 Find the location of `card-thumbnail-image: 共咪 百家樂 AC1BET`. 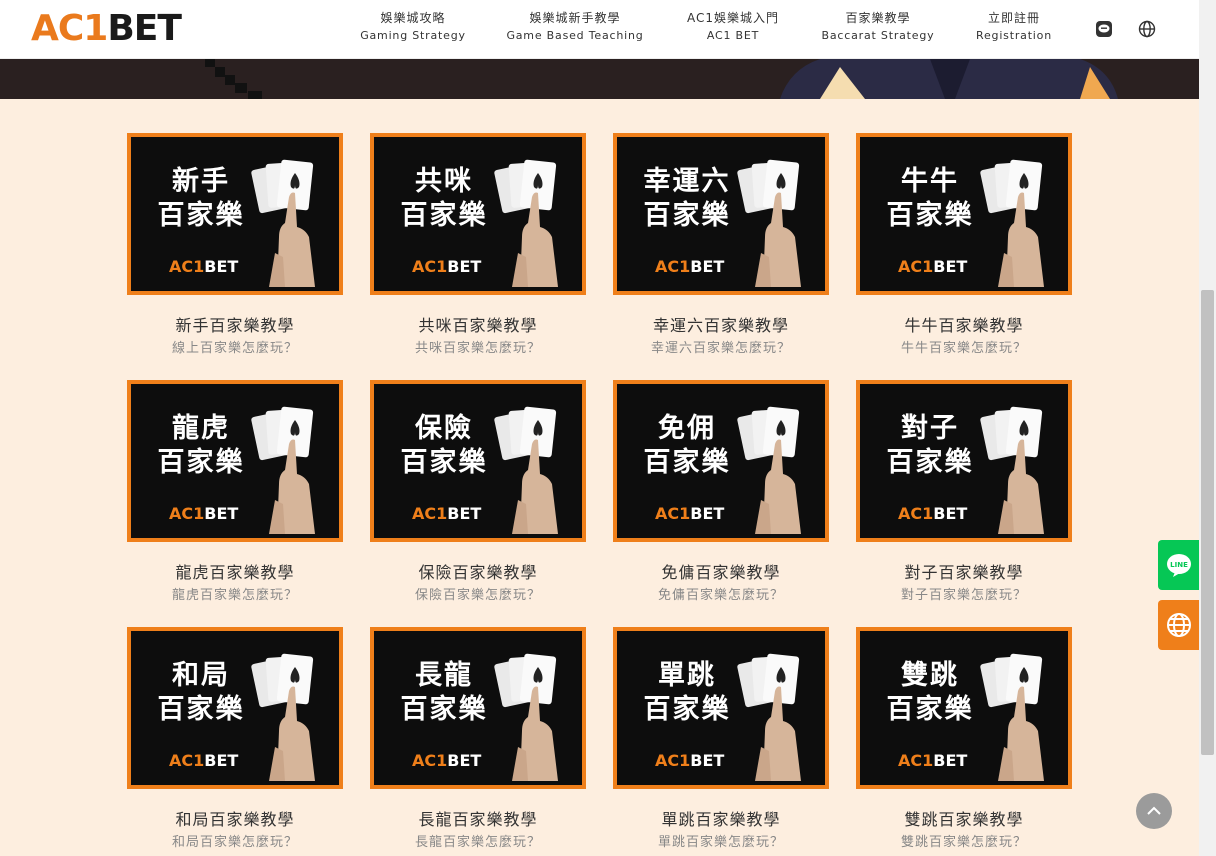

card-thumbnail-image: 共咪 百家樂 AC1BET is located at coordinates (478, 214).